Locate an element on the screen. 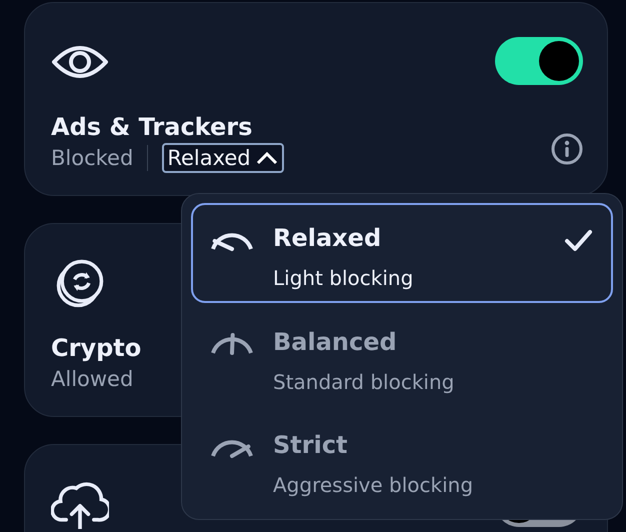 The width and height of the screenshot is (626, 532). menu-option: Balanced Standard blocking is located at coordinates (402, 356).